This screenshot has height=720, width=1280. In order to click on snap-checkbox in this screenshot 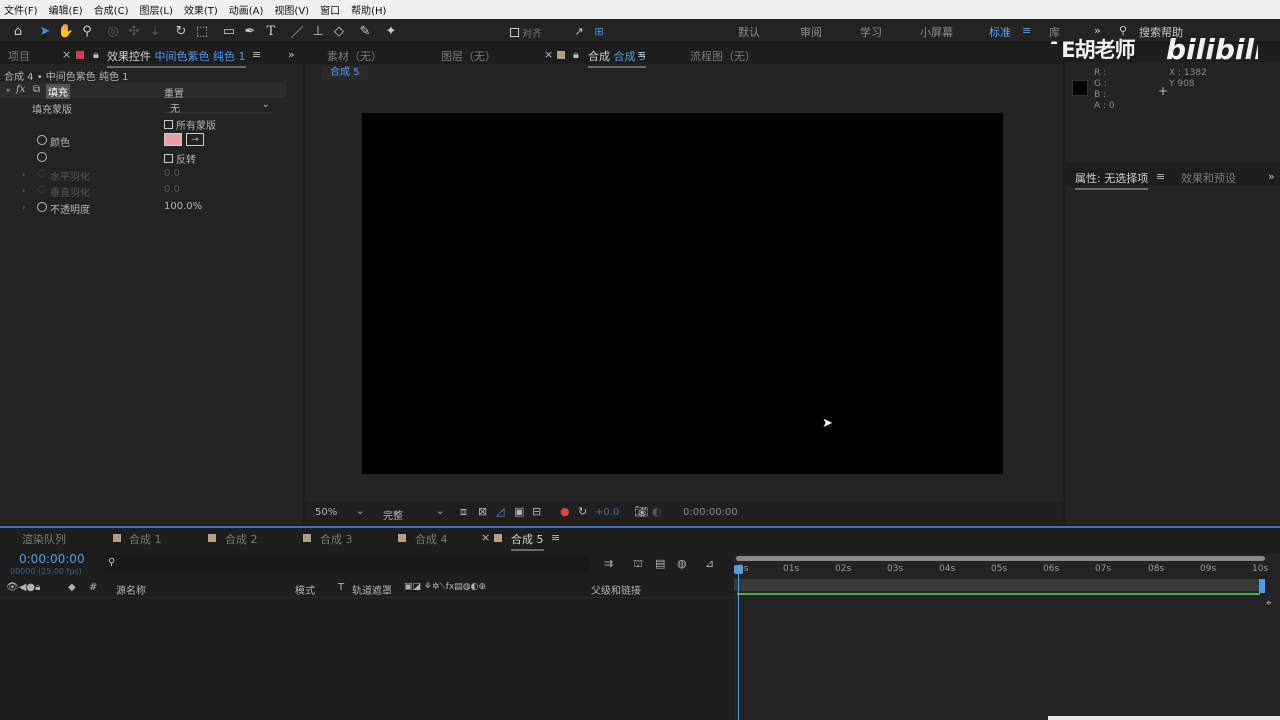, I will do `click(514, 32)`.